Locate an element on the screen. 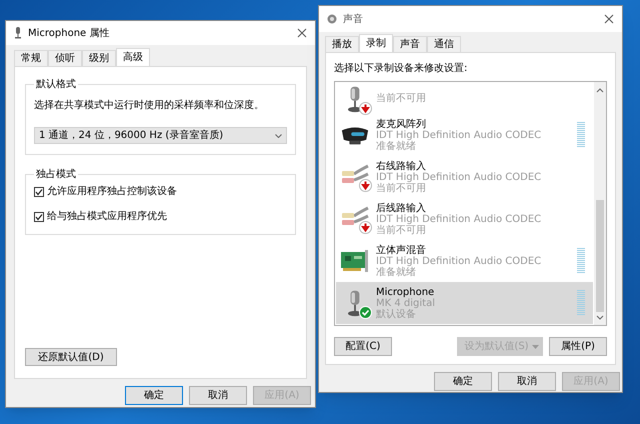 The image size is (640, 424). device-name: Microphone is located at coordinates (406, 292).